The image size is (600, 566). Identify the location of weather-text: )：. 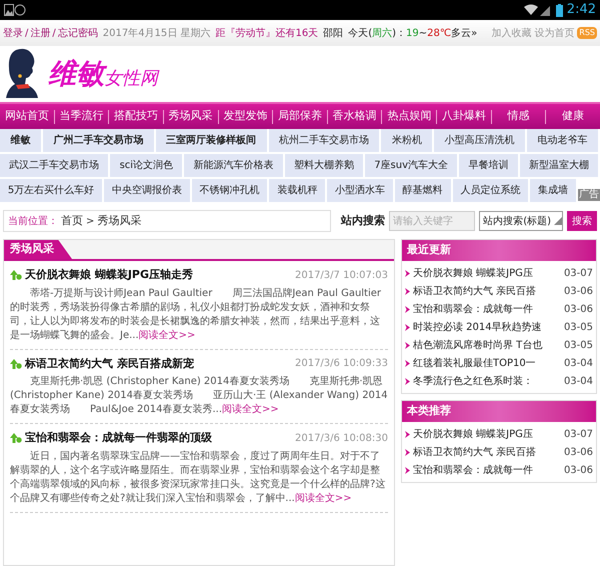
(399, 33).